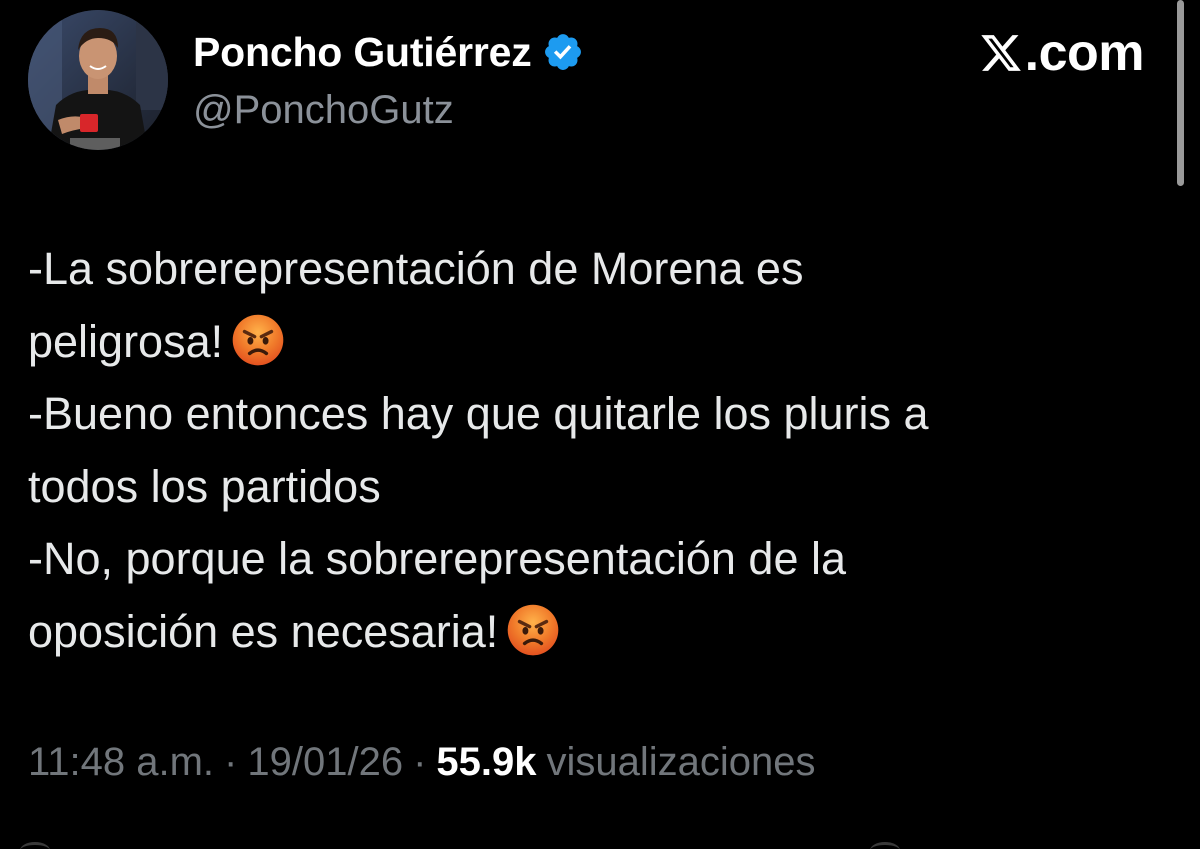  I want to click on tweet-line-text: peligrosa!, so click(126, 341).